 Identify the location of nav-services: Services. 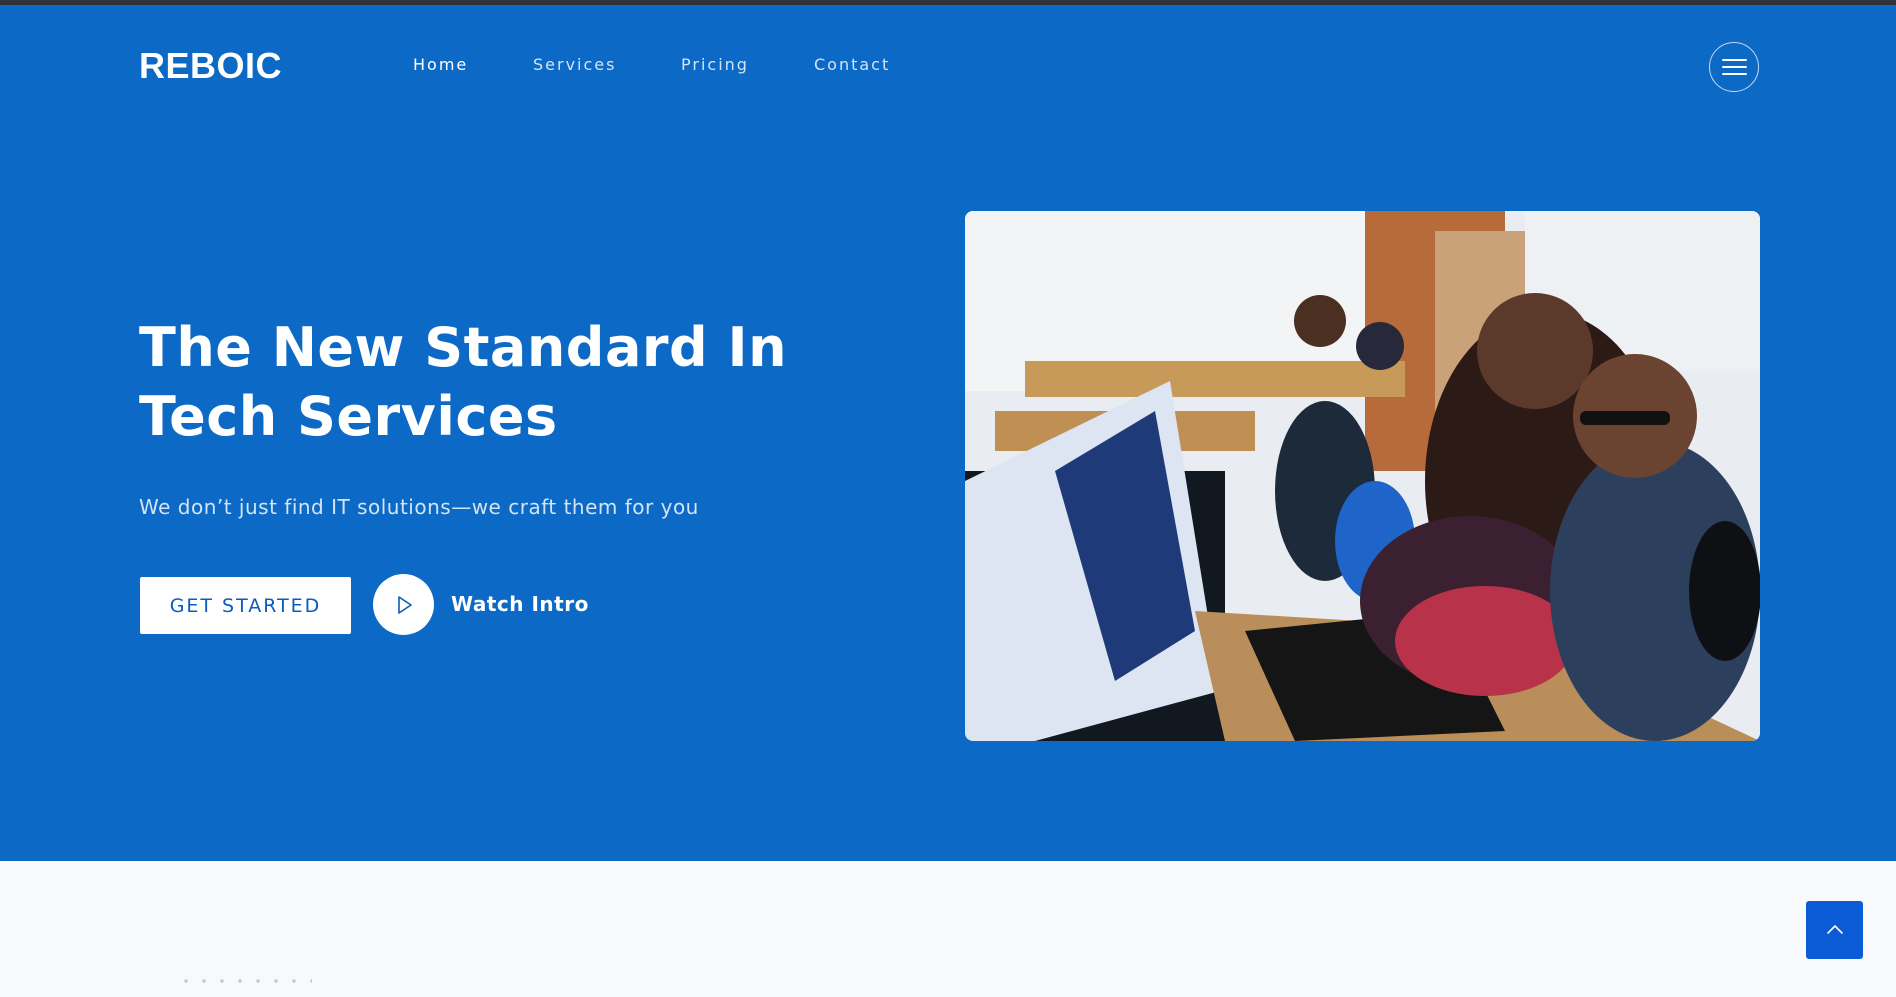
(574, 64).